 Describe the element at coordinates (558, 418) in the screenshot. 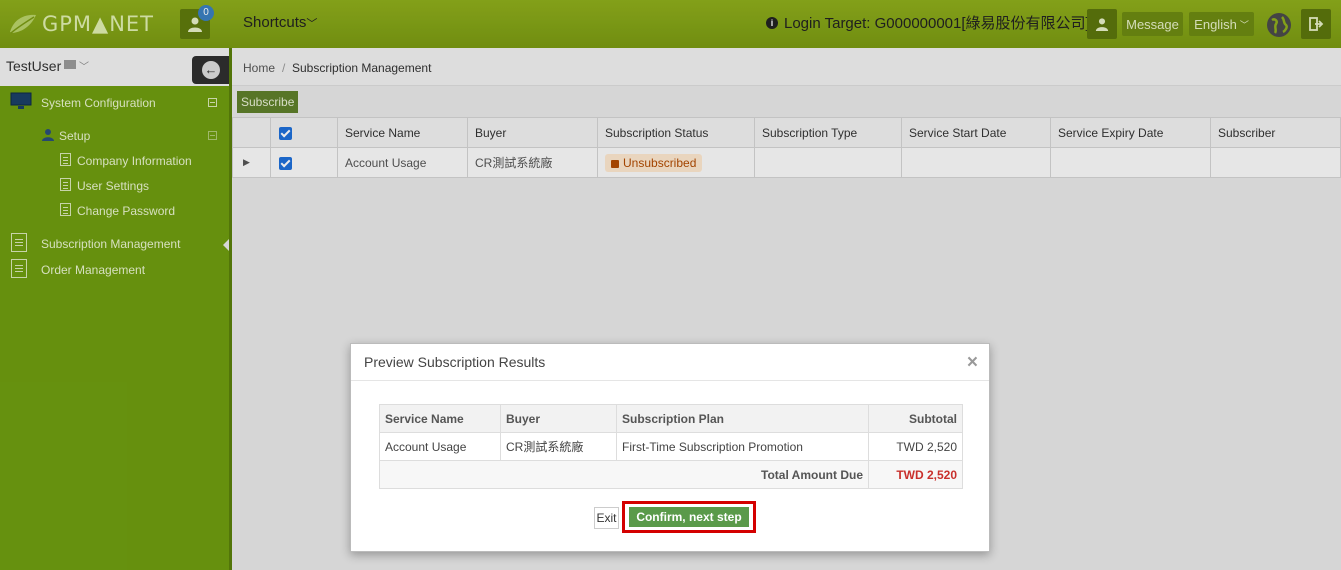

I see `column-header: Buyer` at that location.